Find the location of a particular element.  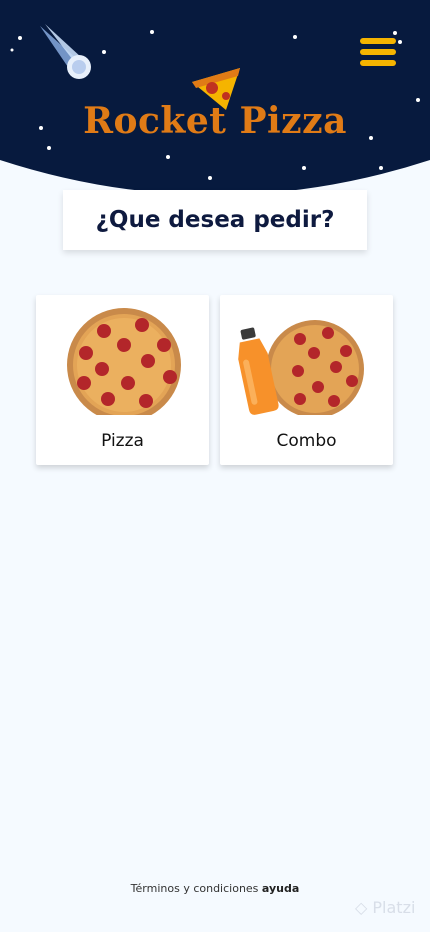

page-title: ¿Que desea pedir? is located at coordinates (215, 220).